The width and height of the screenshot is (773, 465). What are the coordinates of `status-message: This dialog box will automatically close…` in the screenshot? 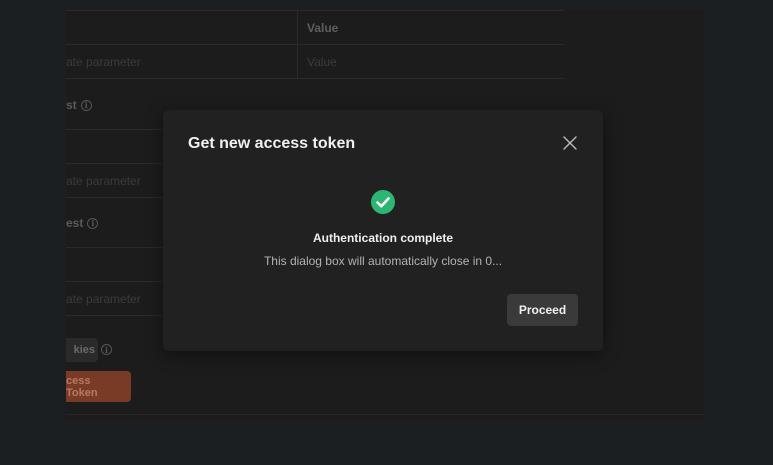 It's located at (383, 261).